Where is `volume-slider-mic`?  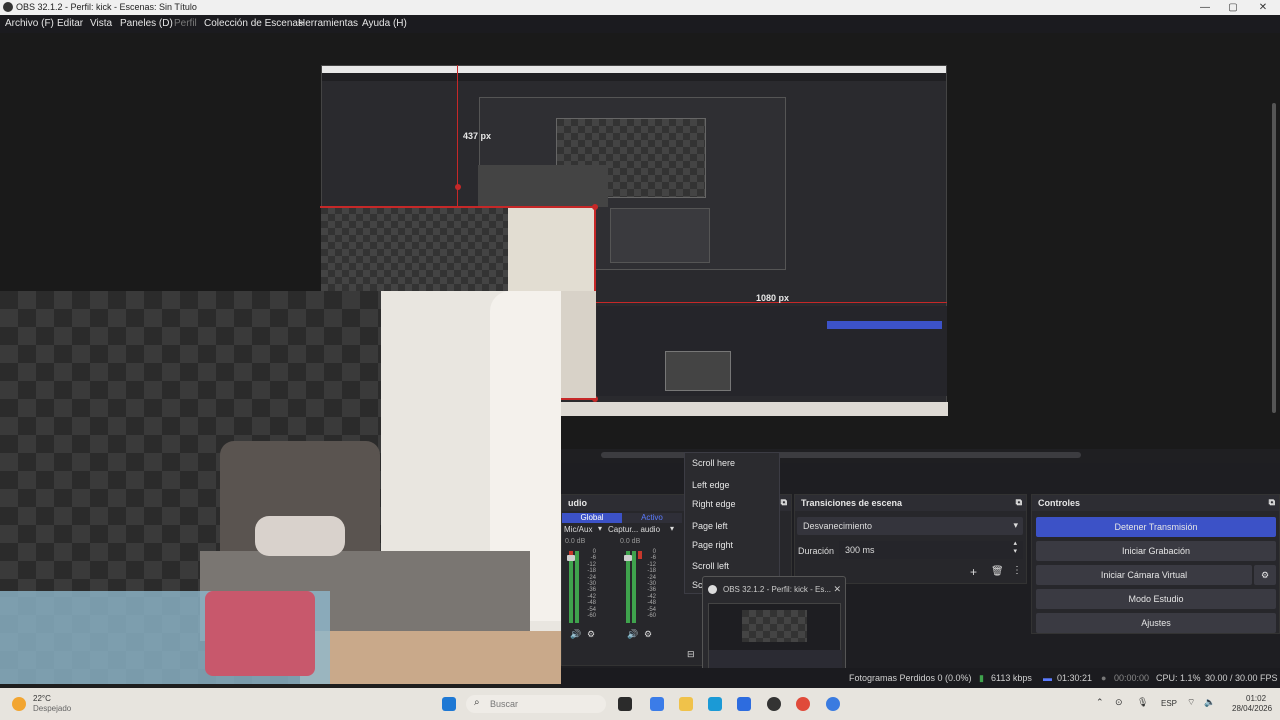
volume-slider-mic is located at coordinates (571, 558).